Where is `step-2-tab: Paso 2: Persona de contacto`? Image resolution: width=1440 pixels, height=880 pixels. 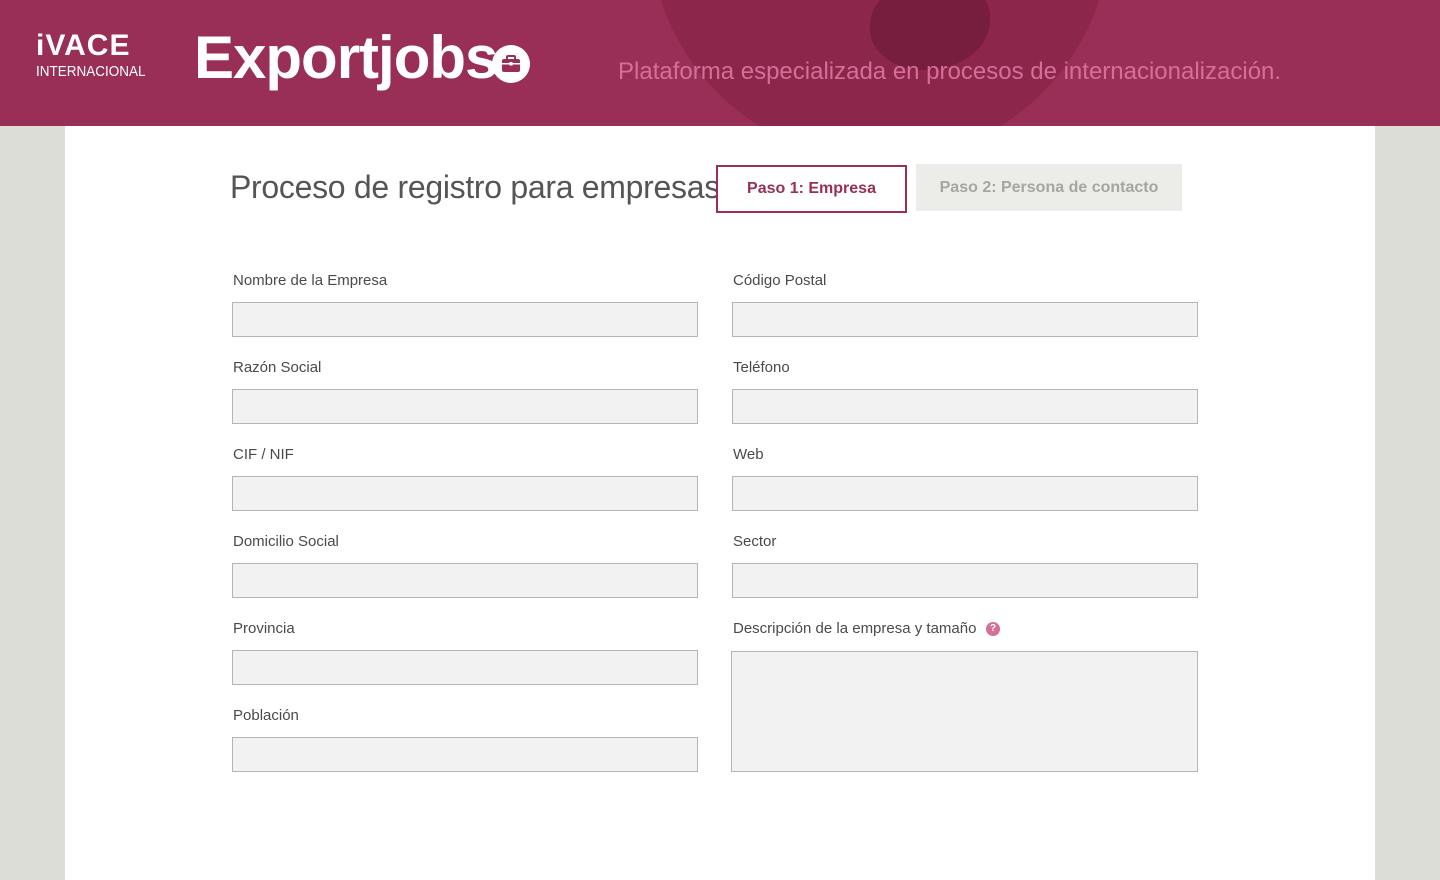
step-2-tab: Paso 2: Persona de contacto is located at coordinates (1049, 187).